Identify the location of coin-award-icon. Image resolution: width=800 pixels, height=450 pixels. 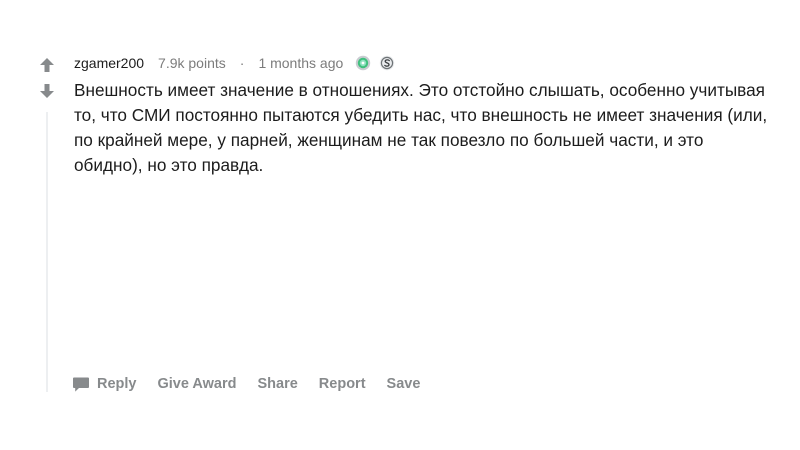
(387, 63).